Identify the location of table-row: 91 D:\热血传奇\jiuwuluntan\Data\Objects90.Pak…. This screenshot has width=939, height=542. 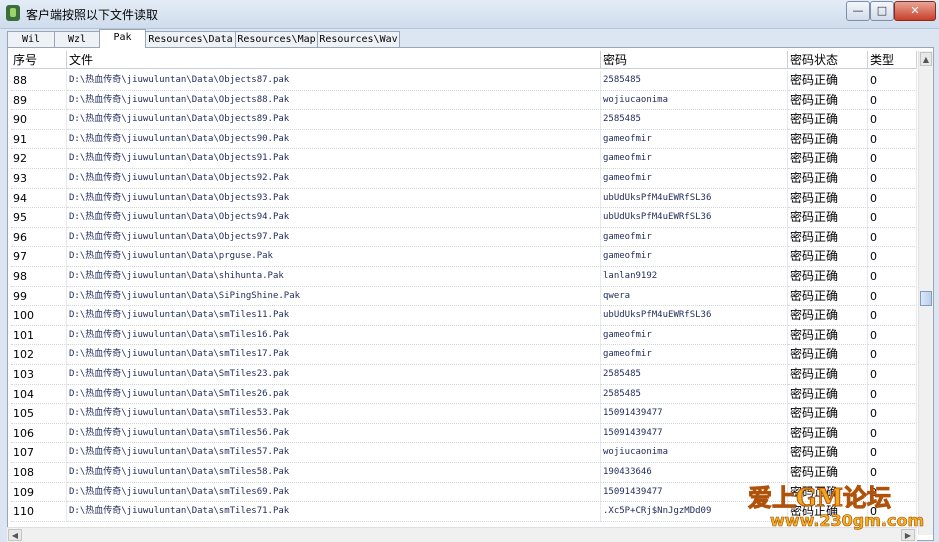
(464, 139).